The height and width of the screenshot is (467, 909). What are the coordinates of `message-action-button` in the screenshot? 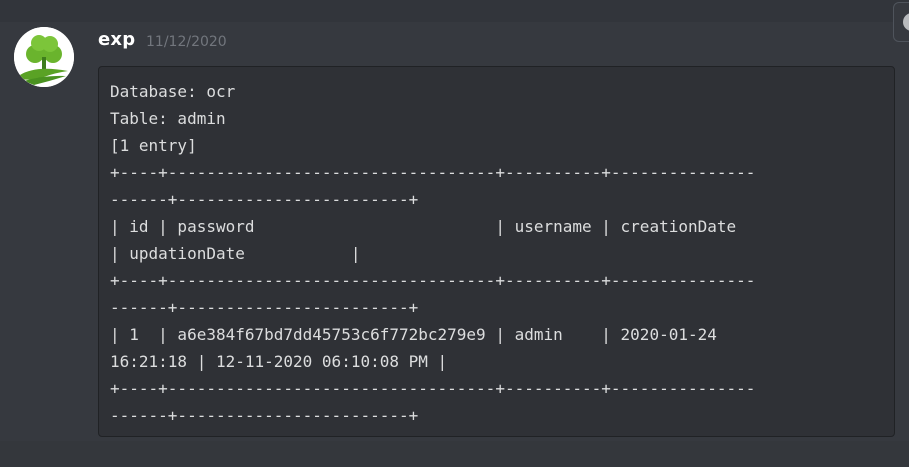 It's located at (901, 22).